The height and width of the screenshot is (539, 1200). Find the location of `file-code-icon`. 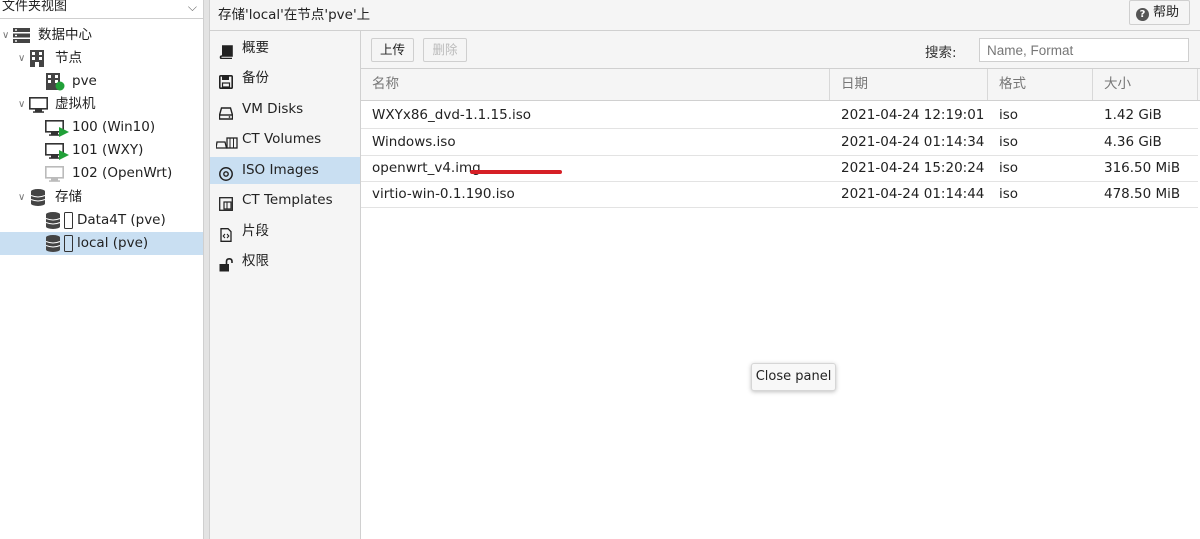

file-code-icon is located at coordinates (226, 233).